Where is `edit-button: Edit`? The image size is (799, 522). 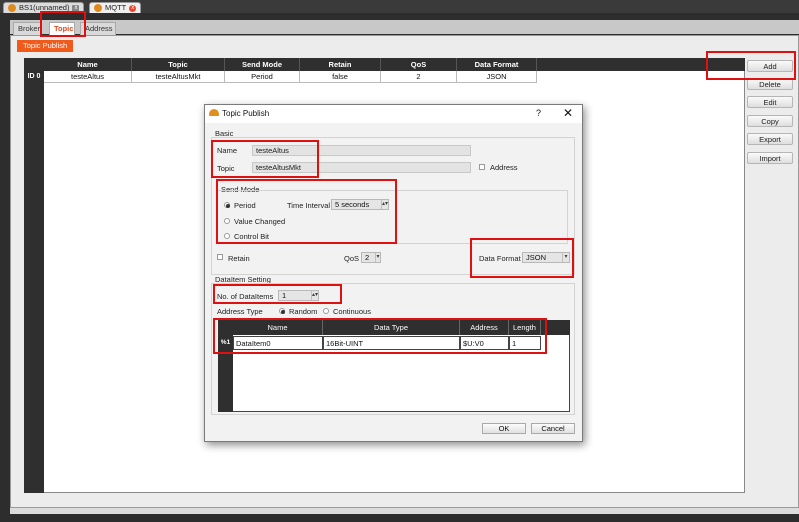 edit-button: Edit is located at coordinates (770, 102).